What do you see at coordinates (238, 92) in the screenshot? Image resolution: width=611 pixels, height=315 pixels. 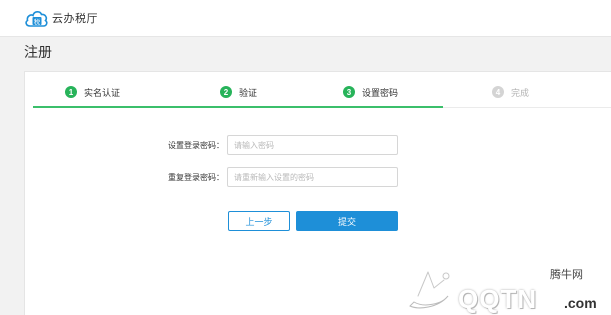 I see `step-2: 2 验证` at bounding box center [238, 92].